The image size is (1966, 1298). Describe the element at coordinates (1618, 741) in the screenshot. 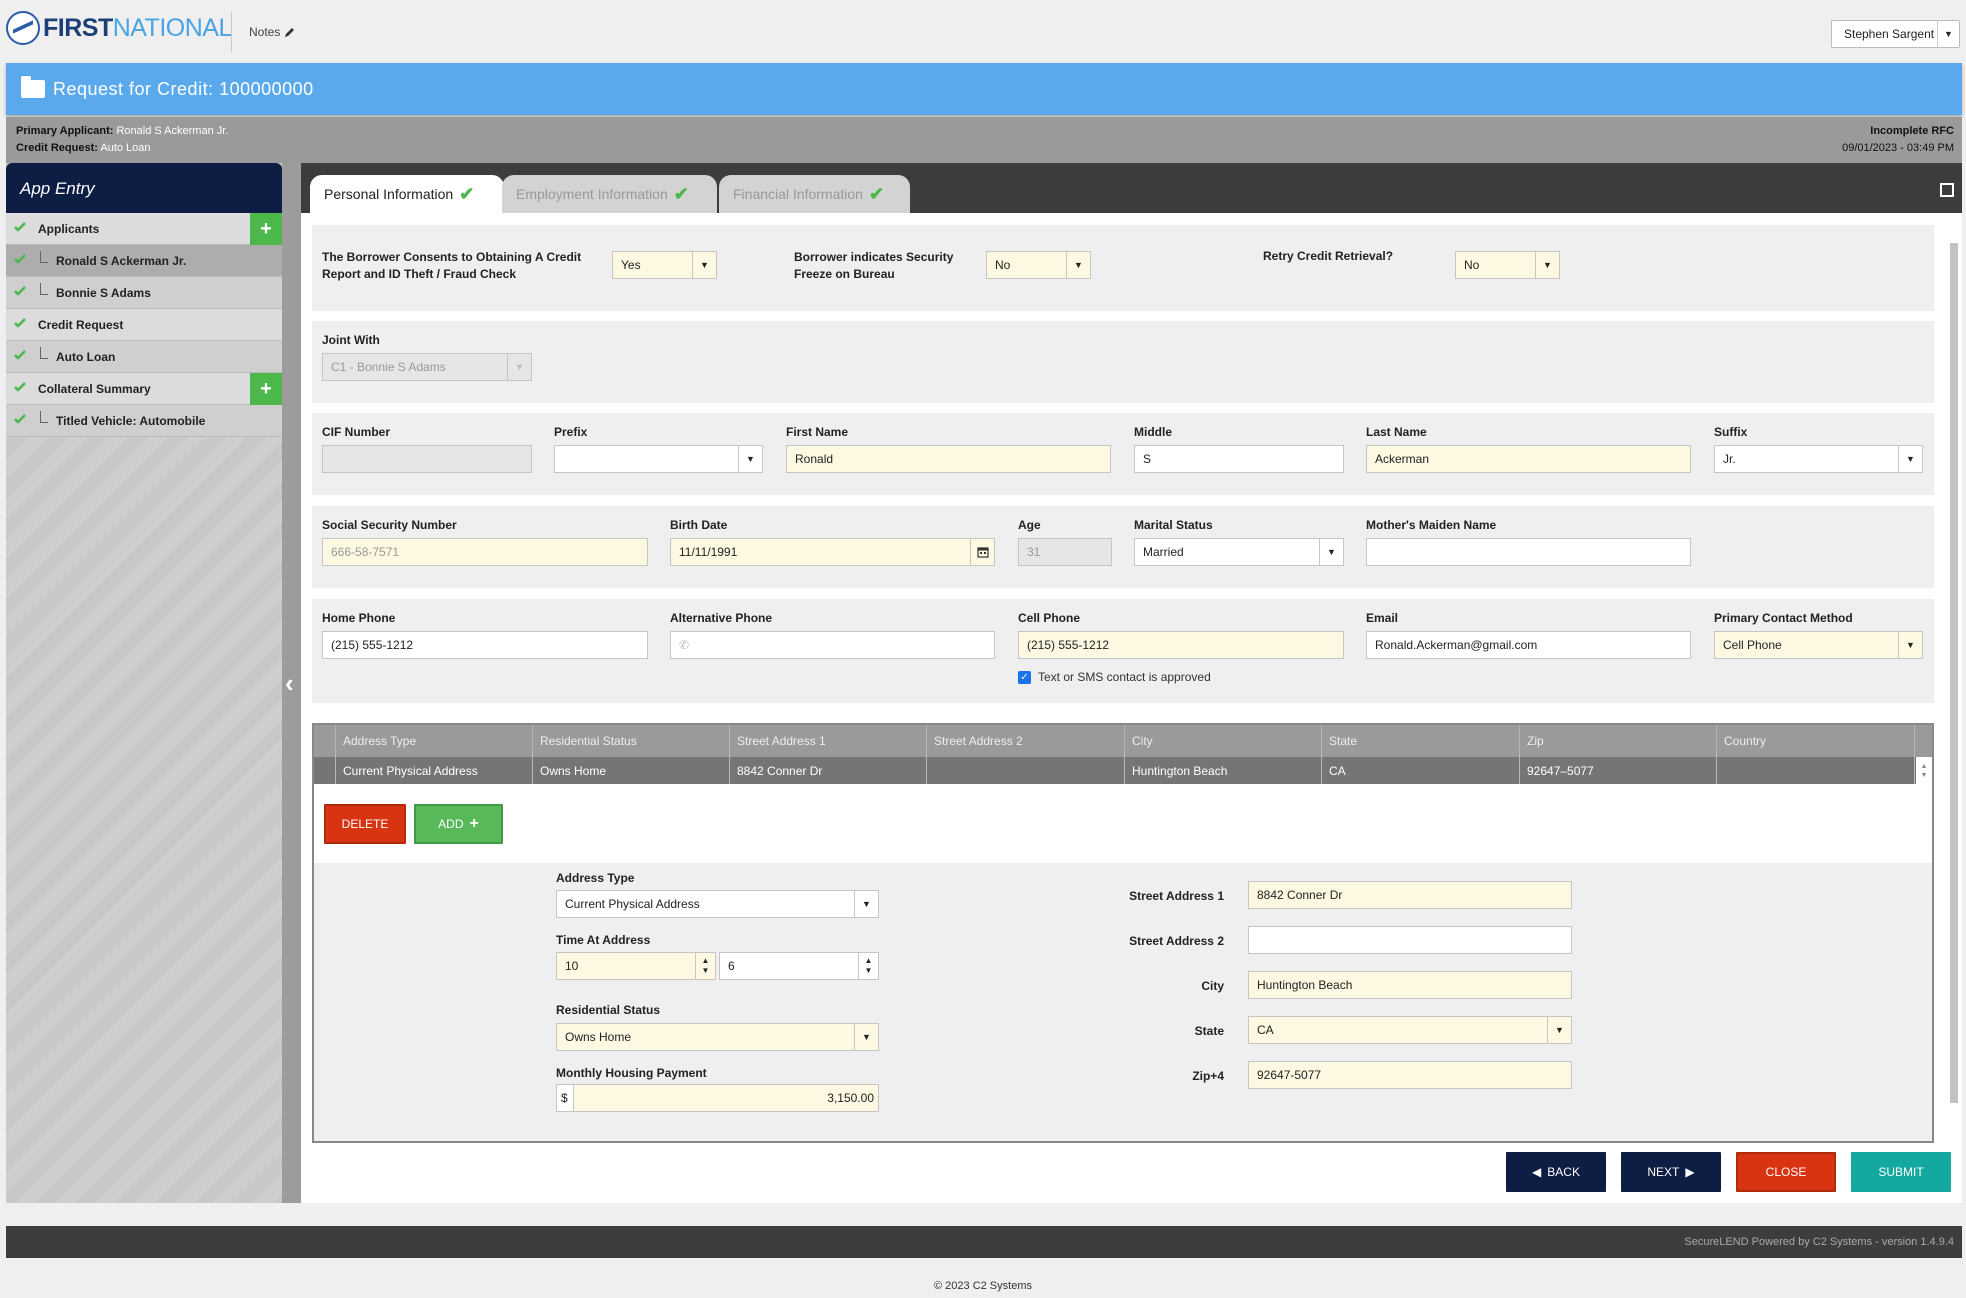

I see `column-header: Zip` at that location.